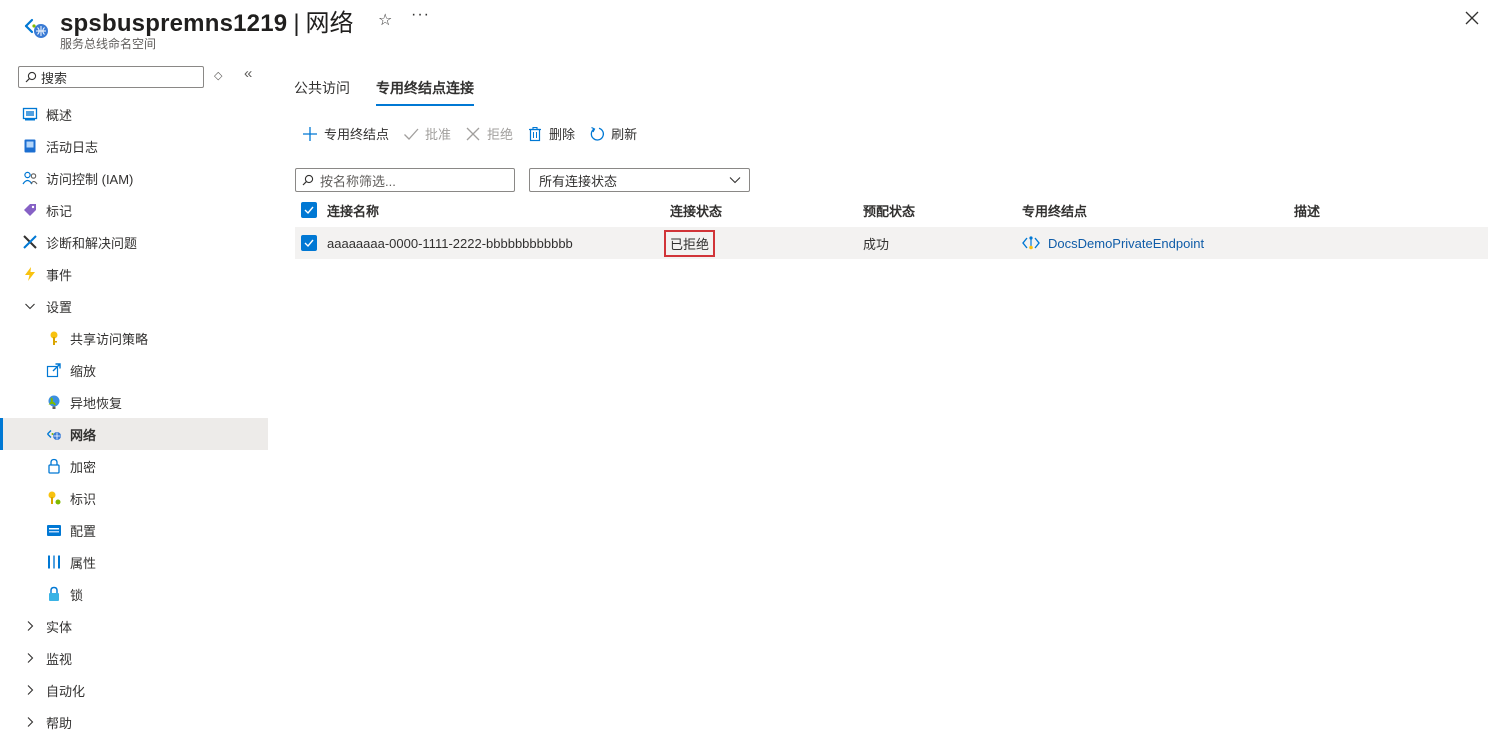 The image size is (1508, 755). What do you see at coordinates (218, 75) in the screenshot?
I see `sort-icon: ◇` at bounding box center [218, 75].